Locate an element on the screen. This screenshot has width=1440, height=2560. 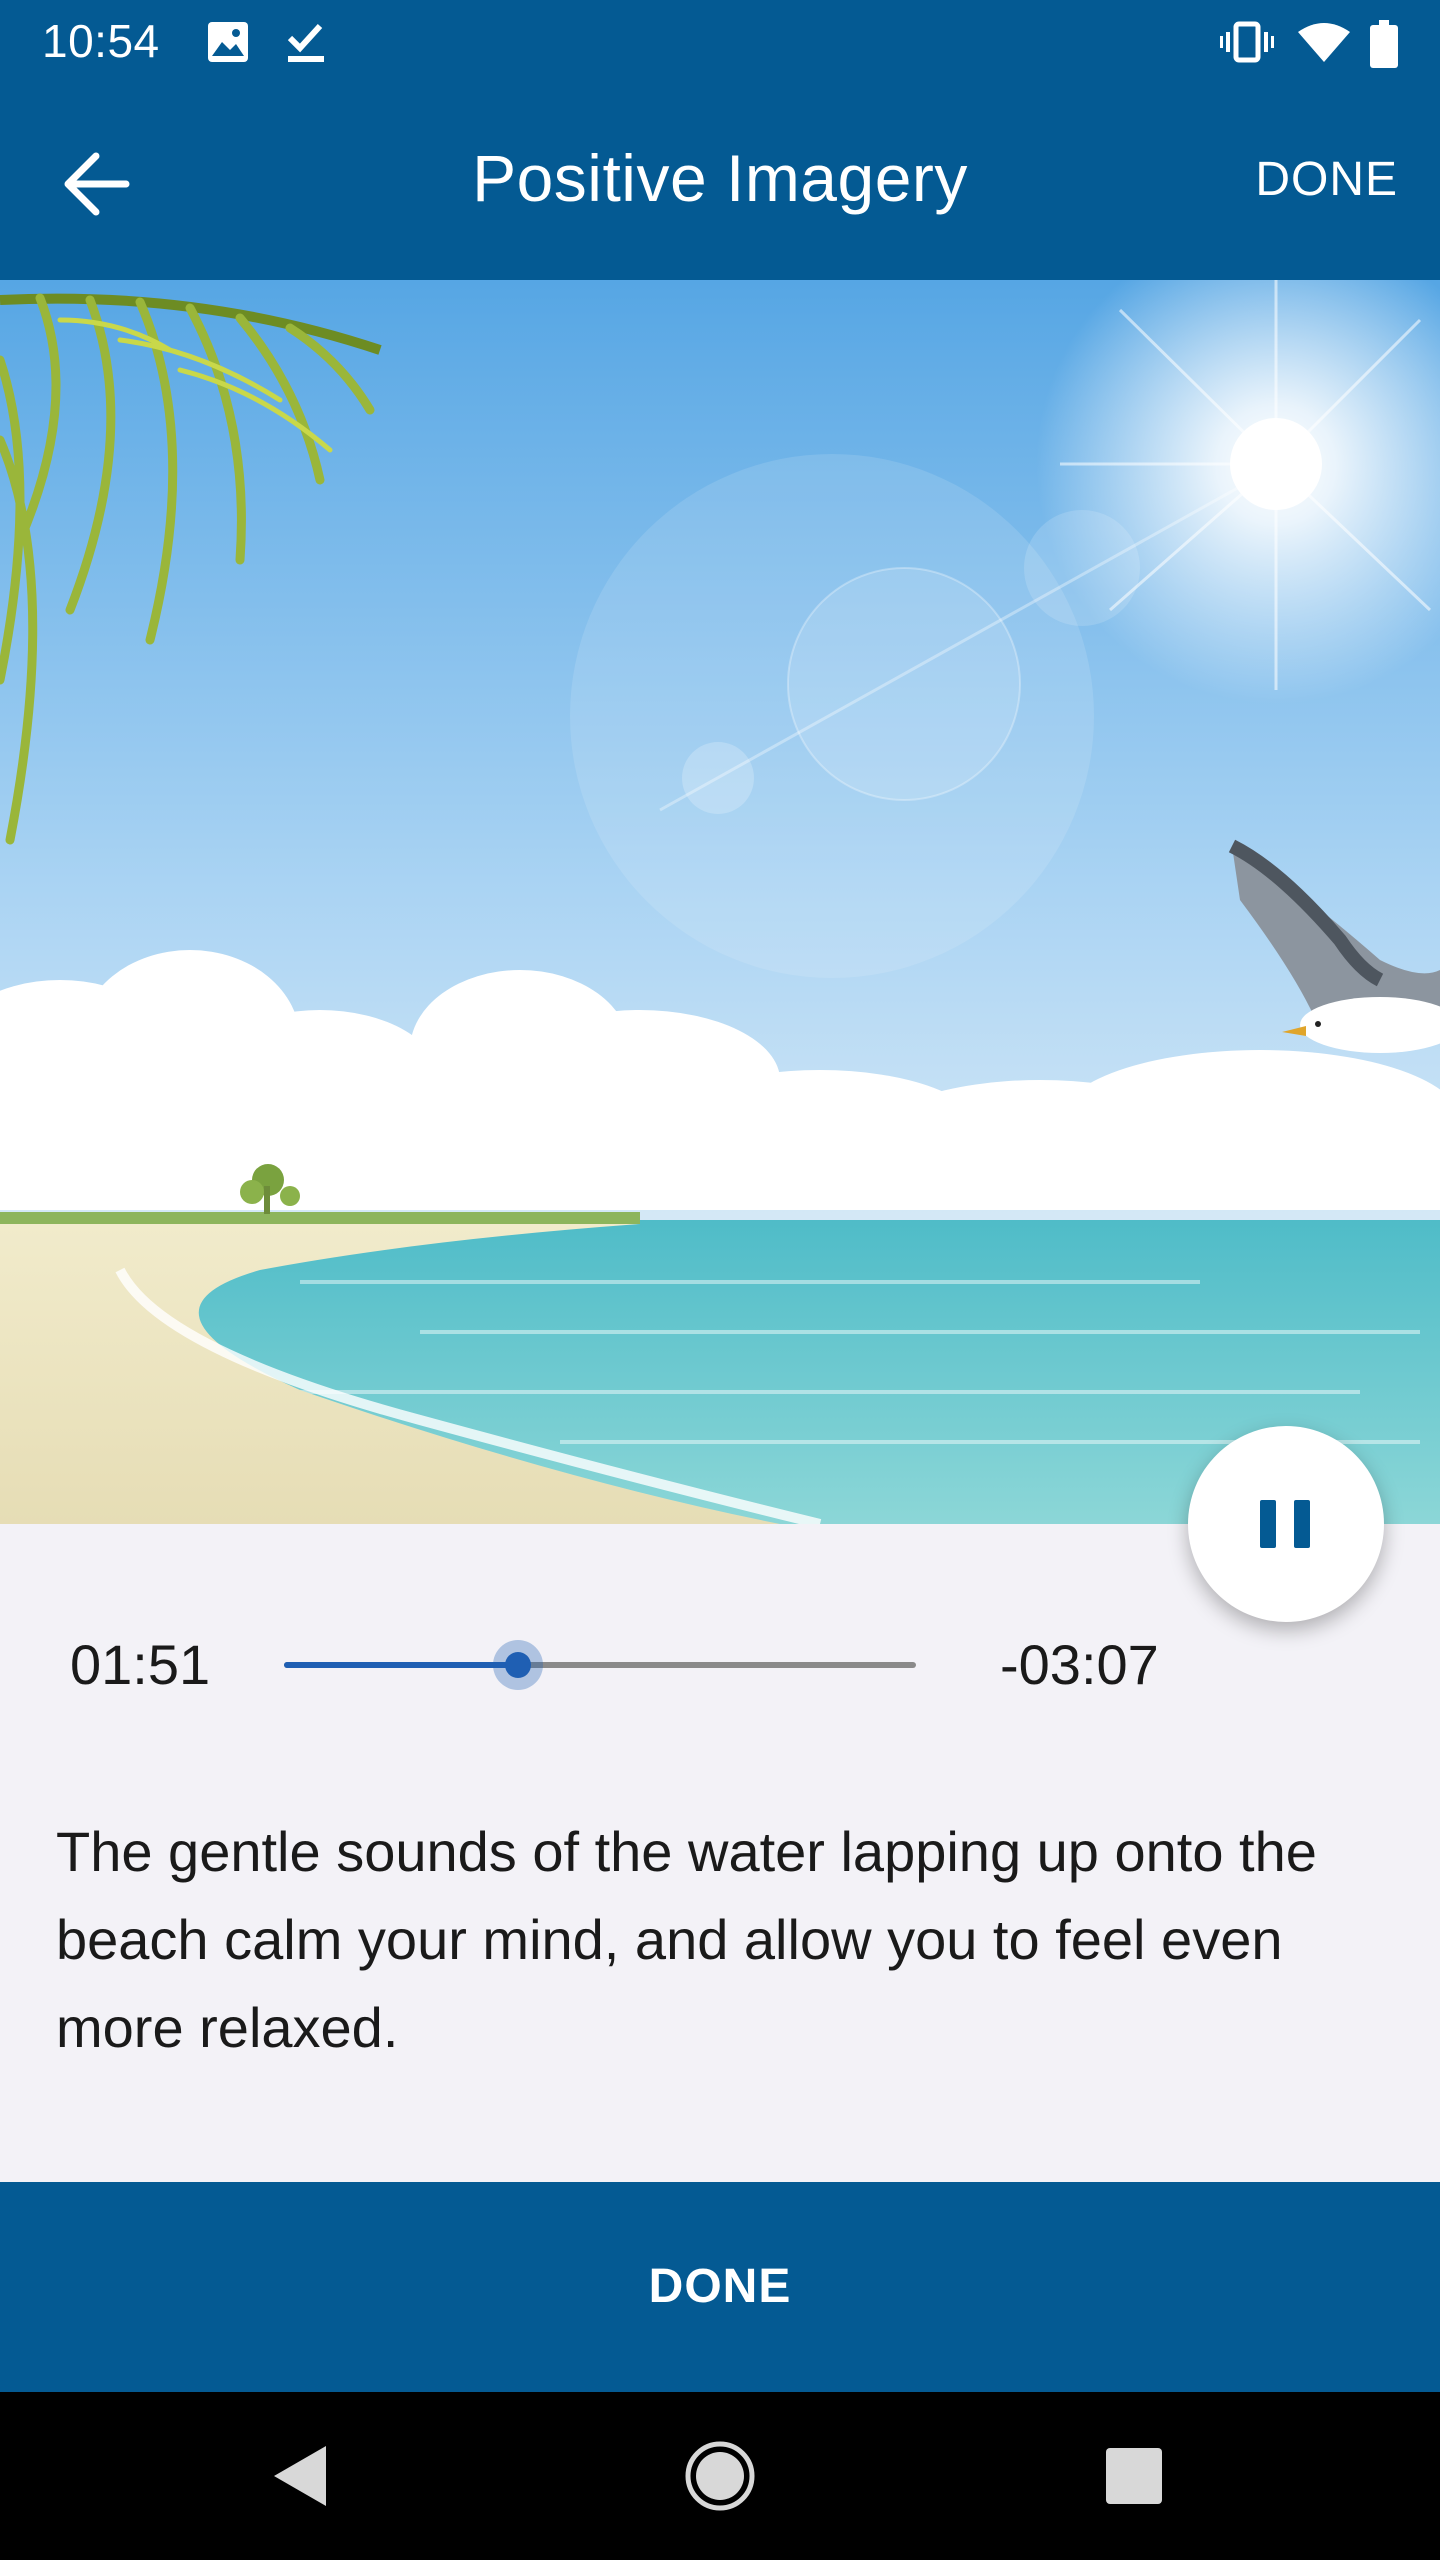
navigation-bar is located at coordinates (720, 2476).